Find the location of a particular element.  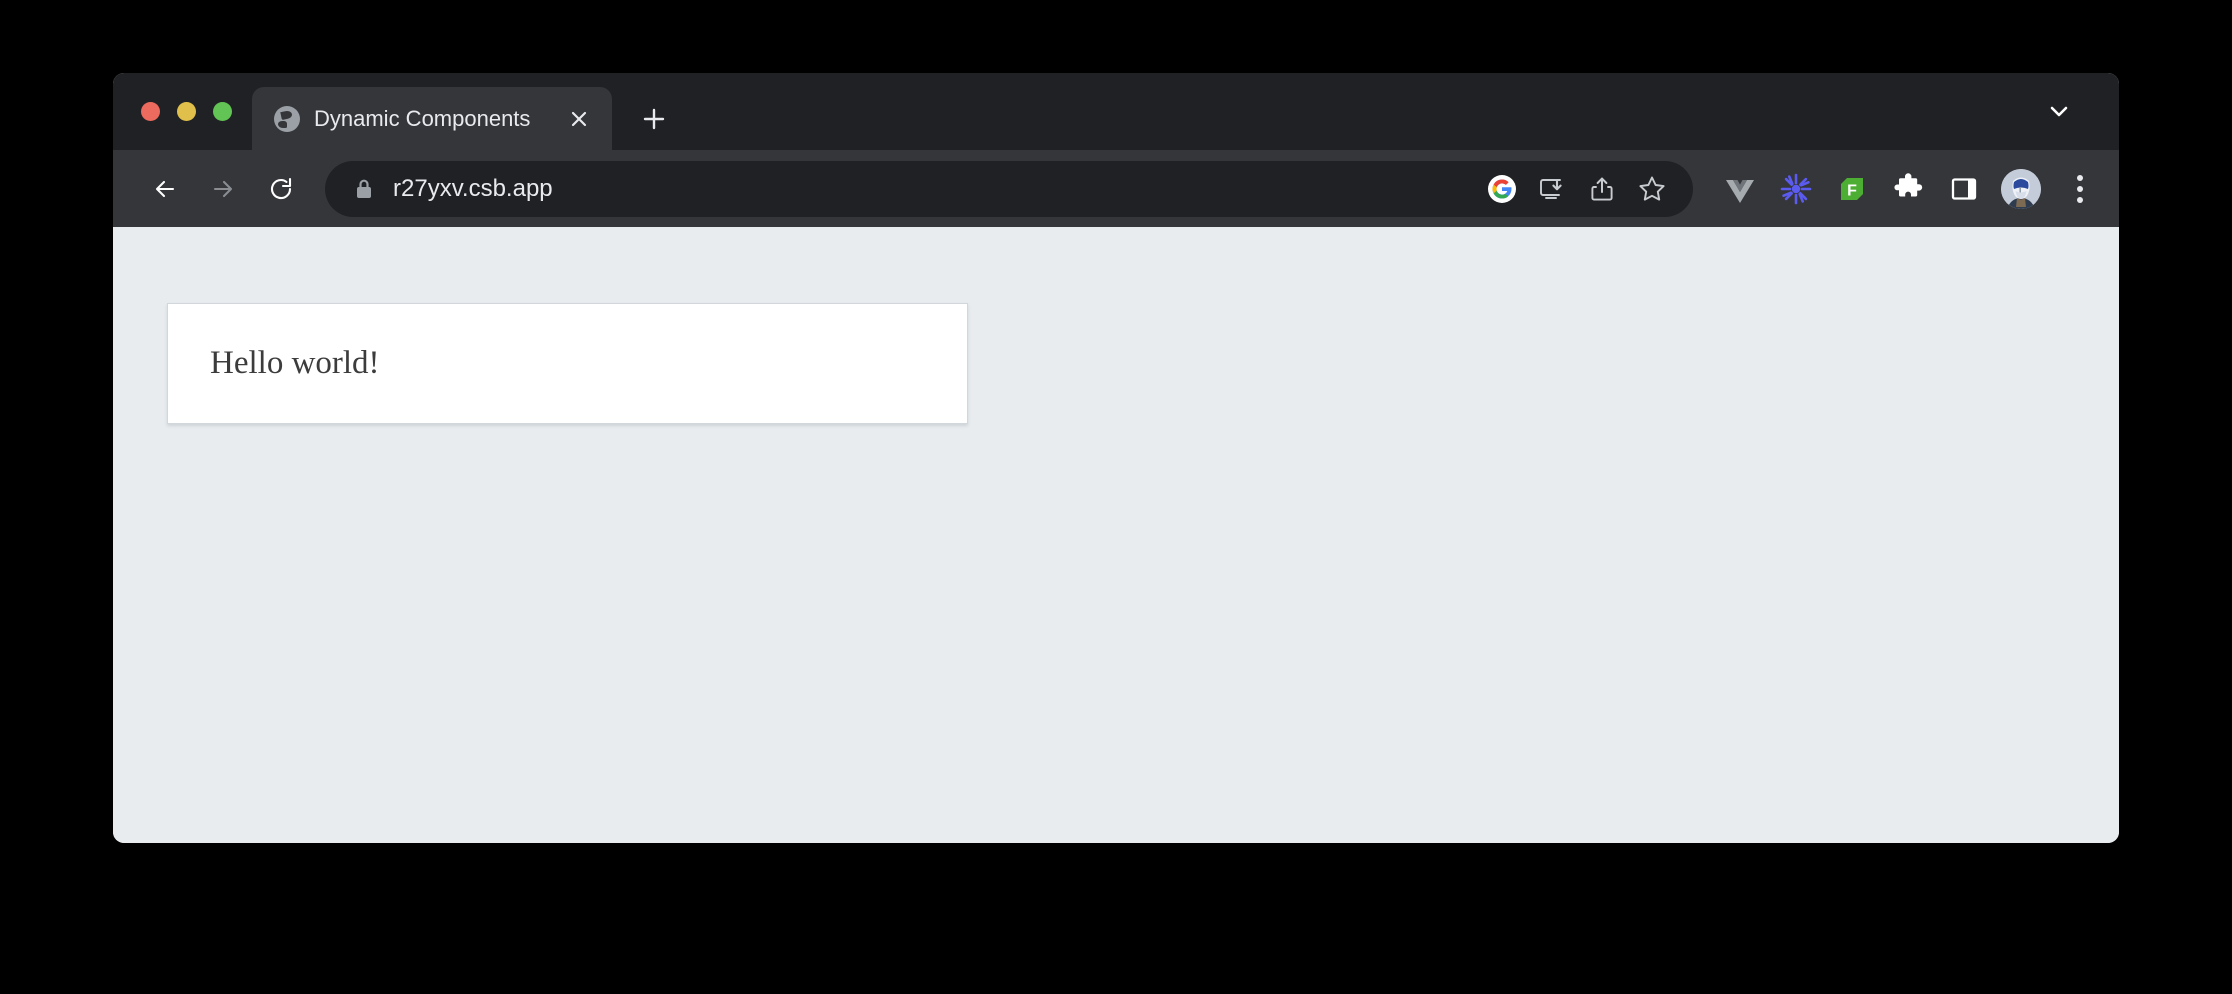

starburst-extension-icon is located at coordinates (1796, 189).